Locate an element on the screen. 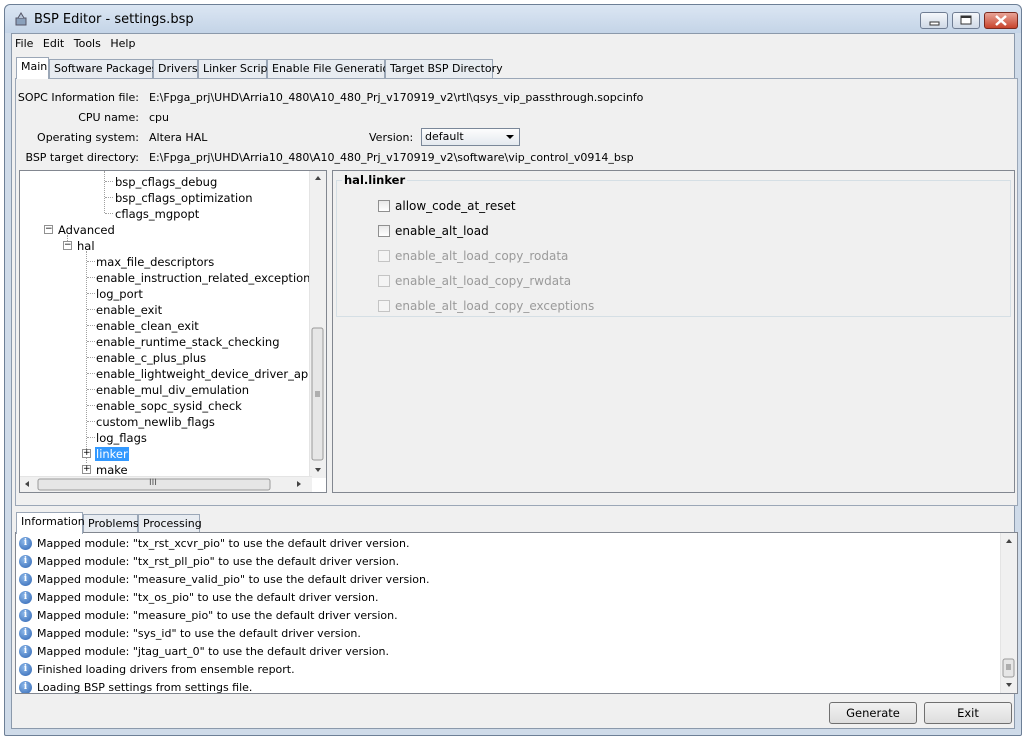  version-select: default is located at coordinates (470, 137).